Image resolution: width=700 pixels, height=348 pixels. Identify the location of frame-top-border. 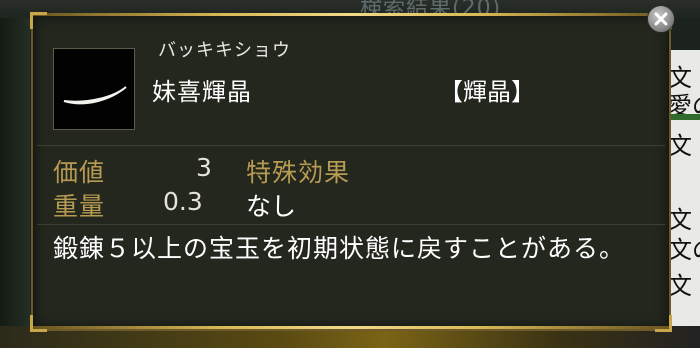
(351, 14).